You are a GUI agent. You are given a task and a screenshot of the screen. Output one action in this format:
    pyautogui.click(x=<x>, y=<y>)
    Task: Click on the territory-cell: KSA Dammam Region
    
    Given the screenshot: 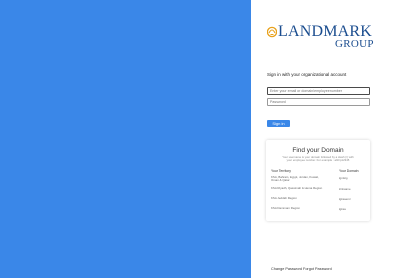 What is the action you would take?
    pyautogui.click(x=285, y=208)
    